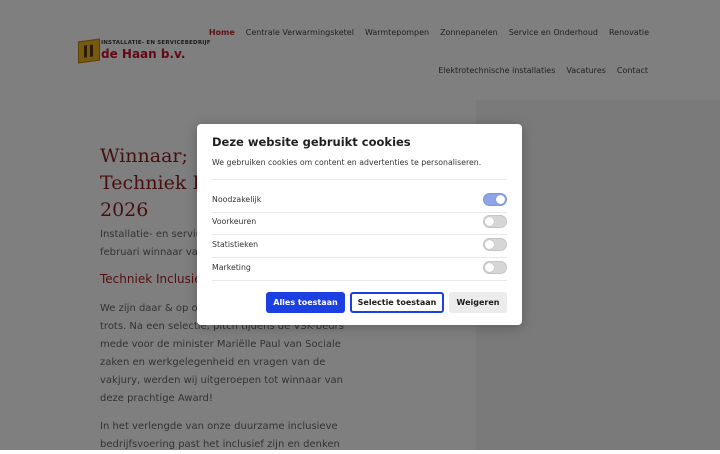  Describe the element at coordinates (311, 142) in the screenshot. I see `cookie-dialog-title: Deze website gebruikt cookies` at that location.